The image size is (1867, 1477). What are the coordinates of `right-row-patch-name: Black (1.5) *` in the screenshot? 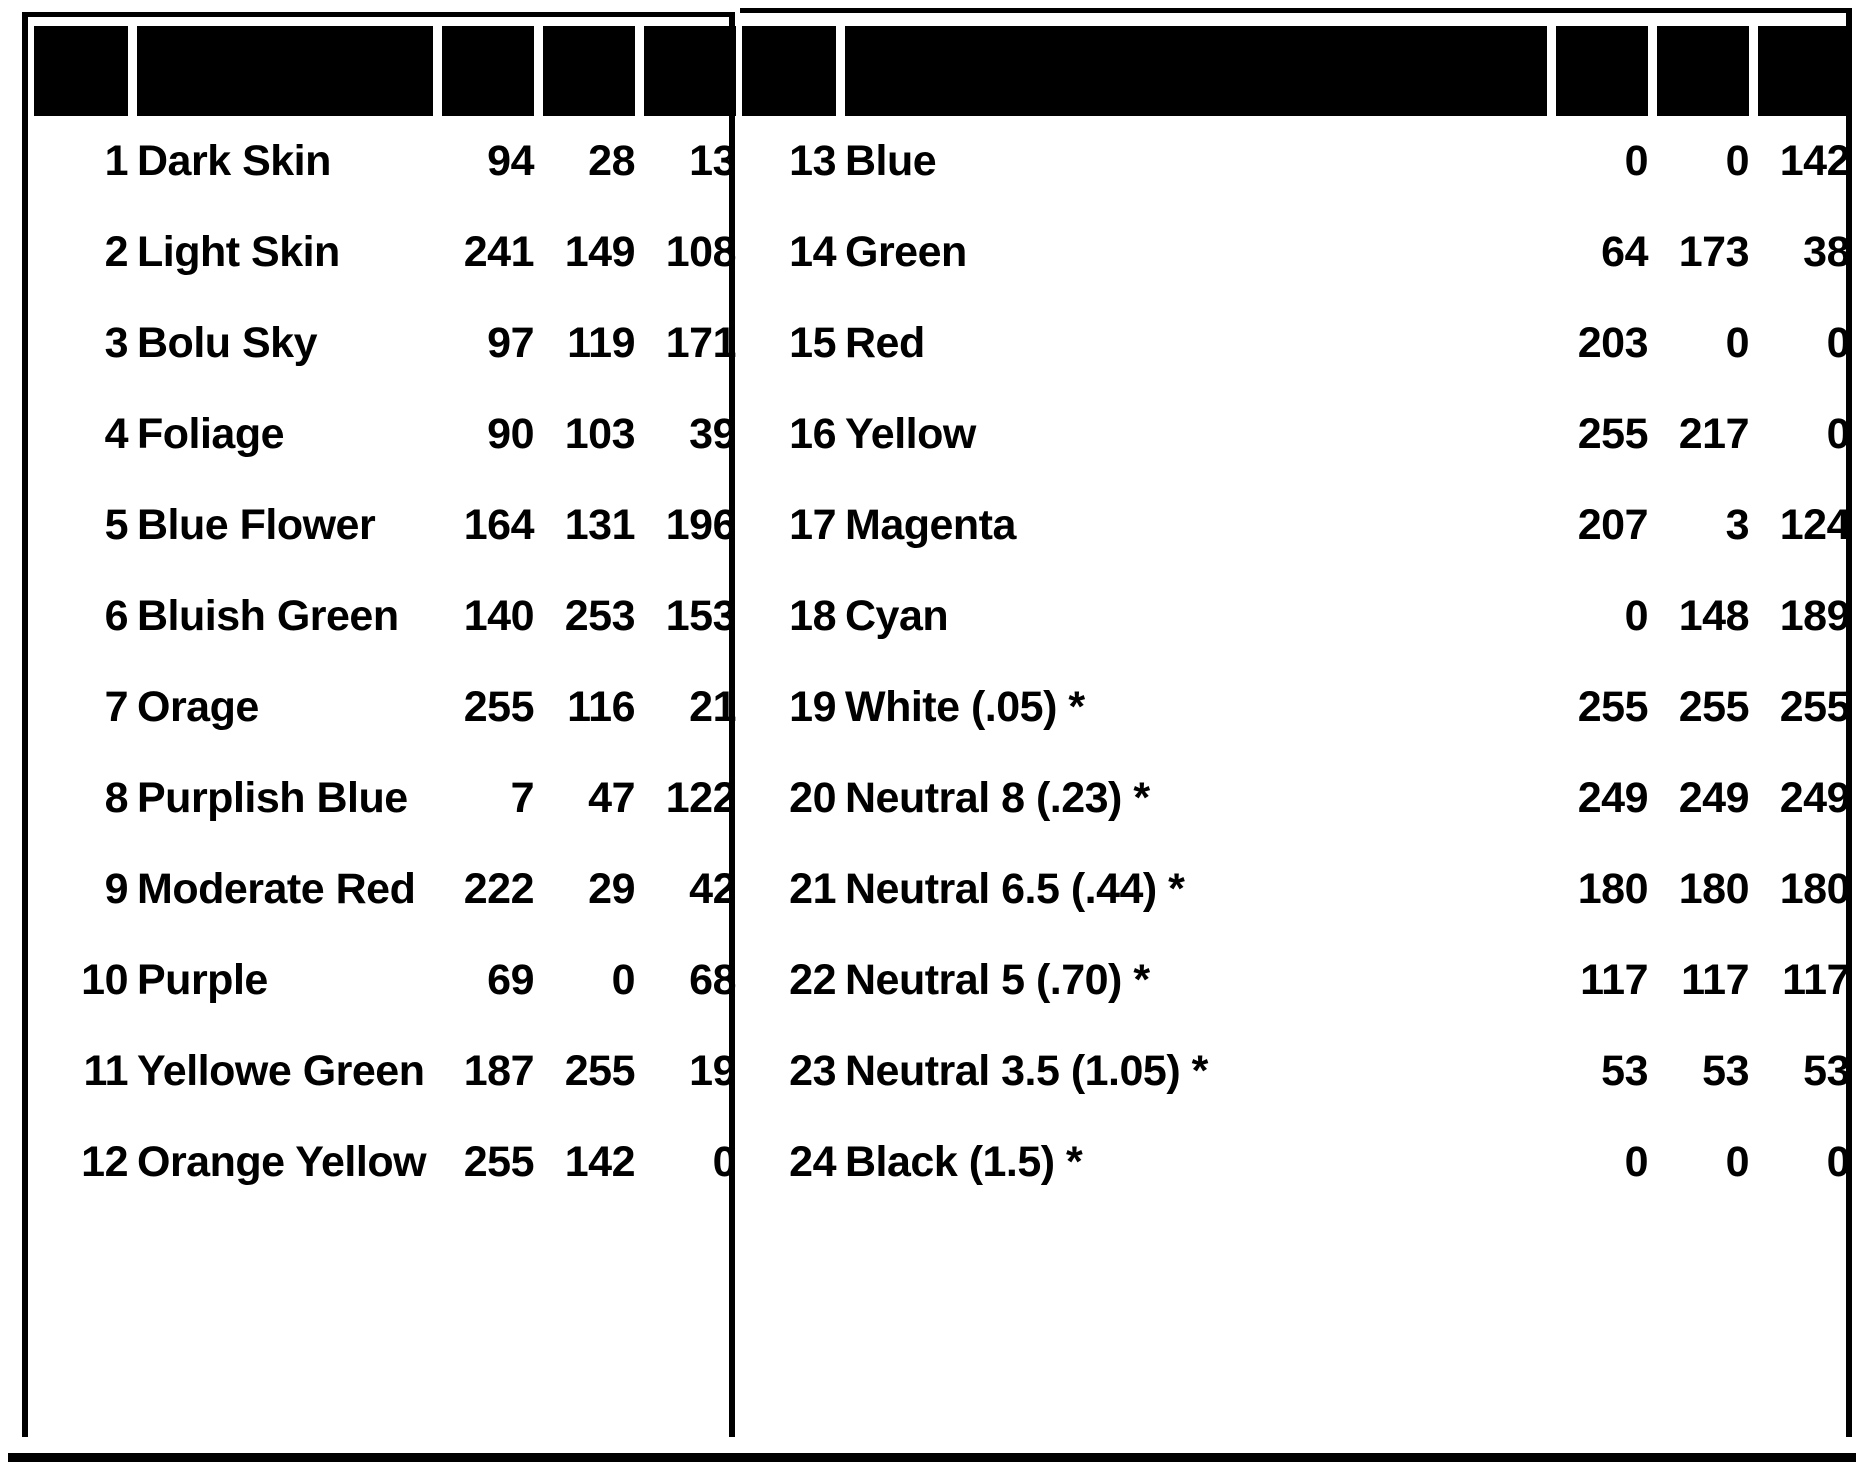 It's located at (964, 1162).